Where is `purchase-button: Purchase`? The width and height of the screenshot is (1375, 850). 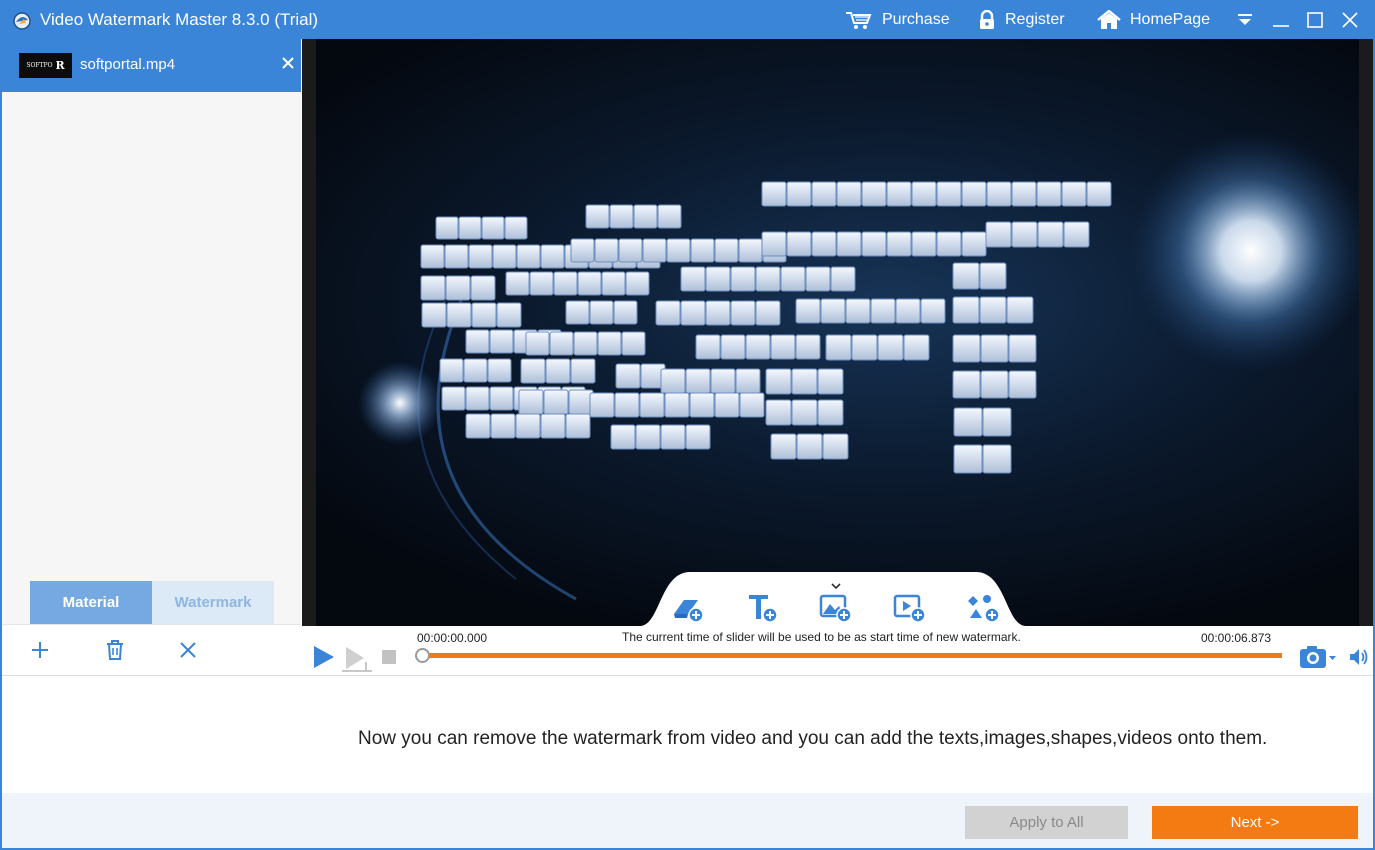
purchase-button: Purchase is located at coordinates (897, 20).